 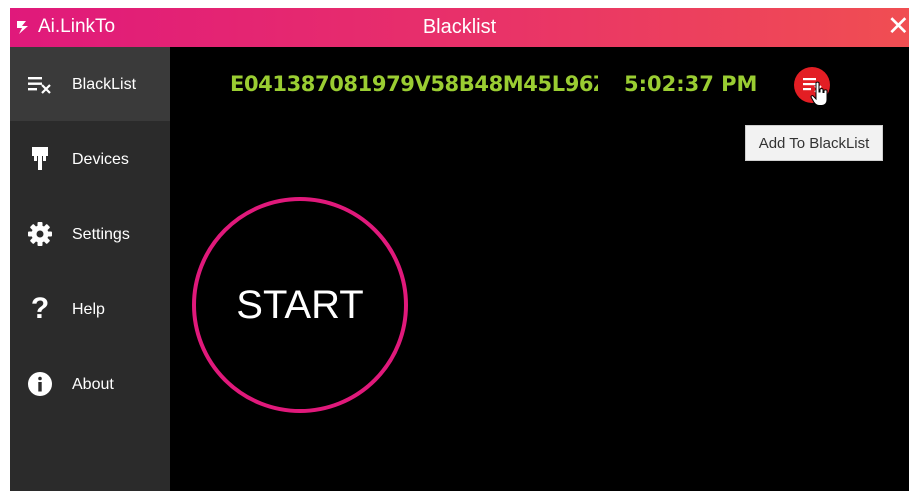 I want to click on sidebar-item-label: Settings, so click(x=101, y=234).